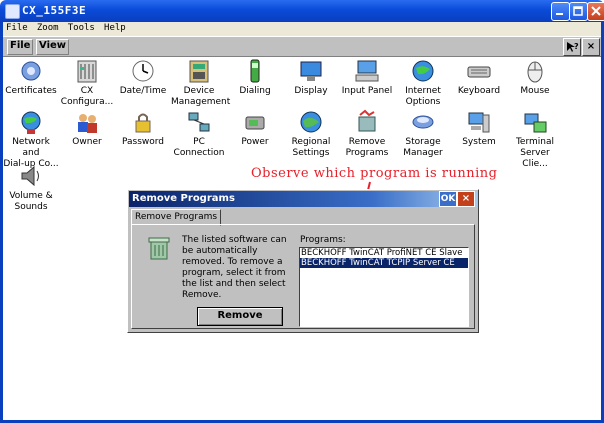 Image resolution: width=604 pixels, height=423 pixels. Describe the element at coordinates (367, 122) in the screenshot. I see `remove-programs-icon` at that location.